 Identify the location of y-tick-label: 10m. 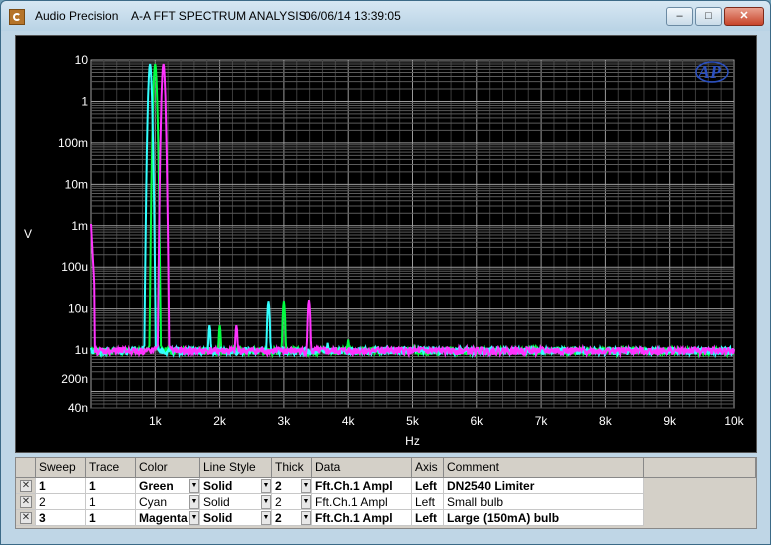
(76, 184).